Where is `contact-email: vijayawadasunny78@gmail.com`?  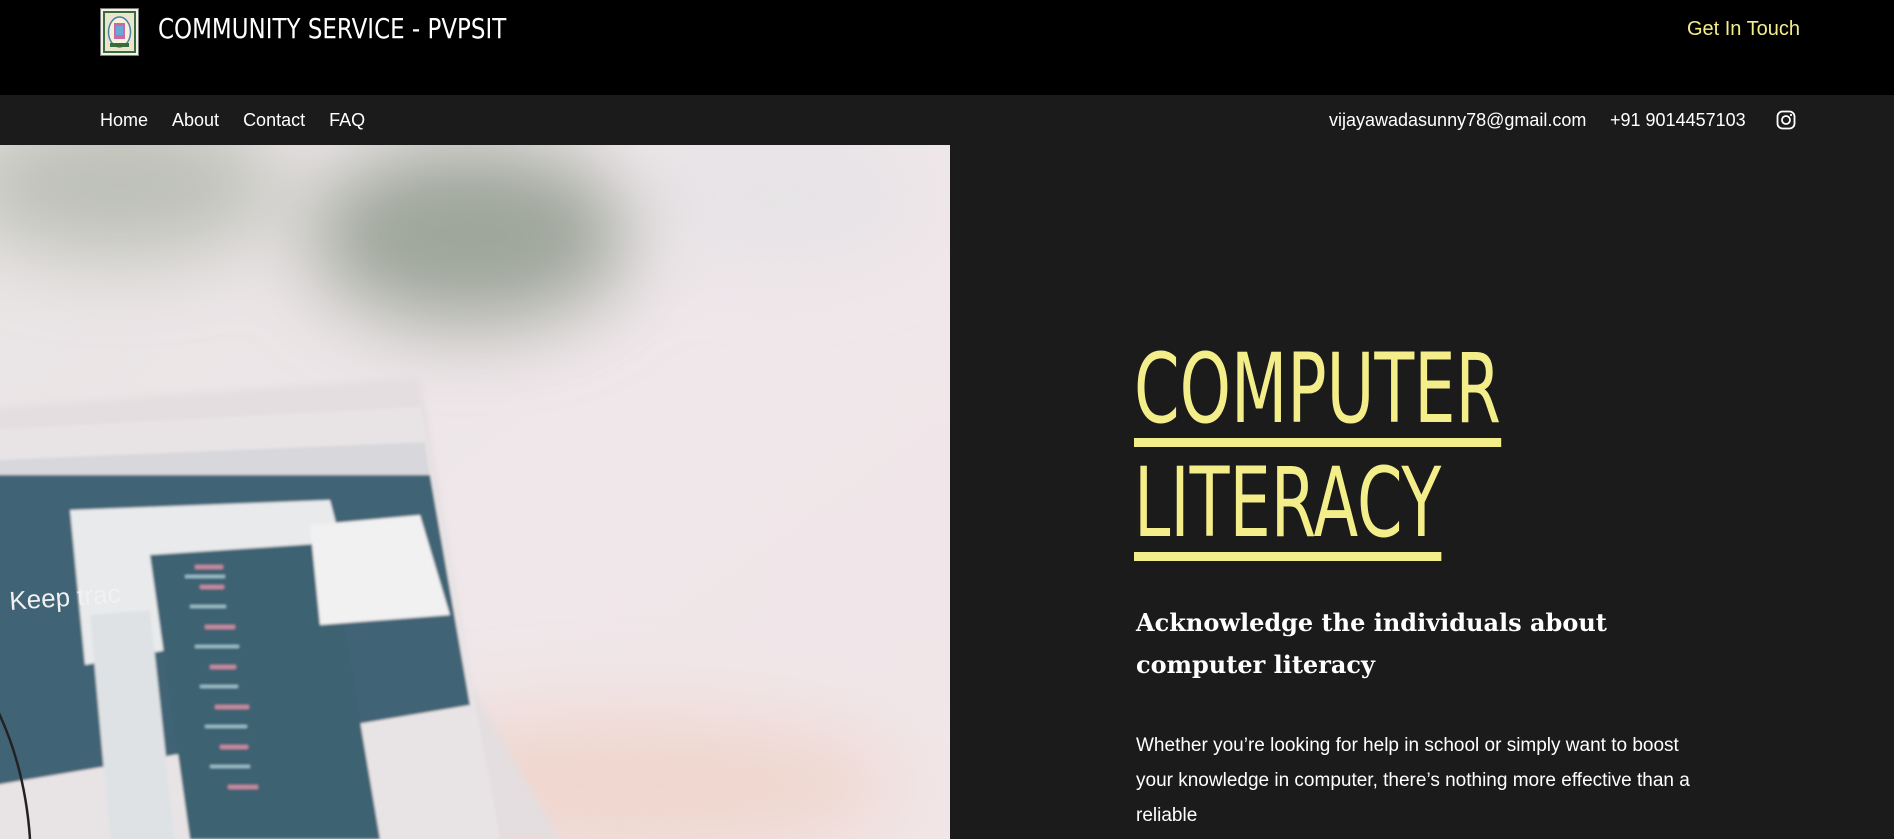 contact-email: vijayawadasunny78@gmail.com is located at coordinates (1457, 120).